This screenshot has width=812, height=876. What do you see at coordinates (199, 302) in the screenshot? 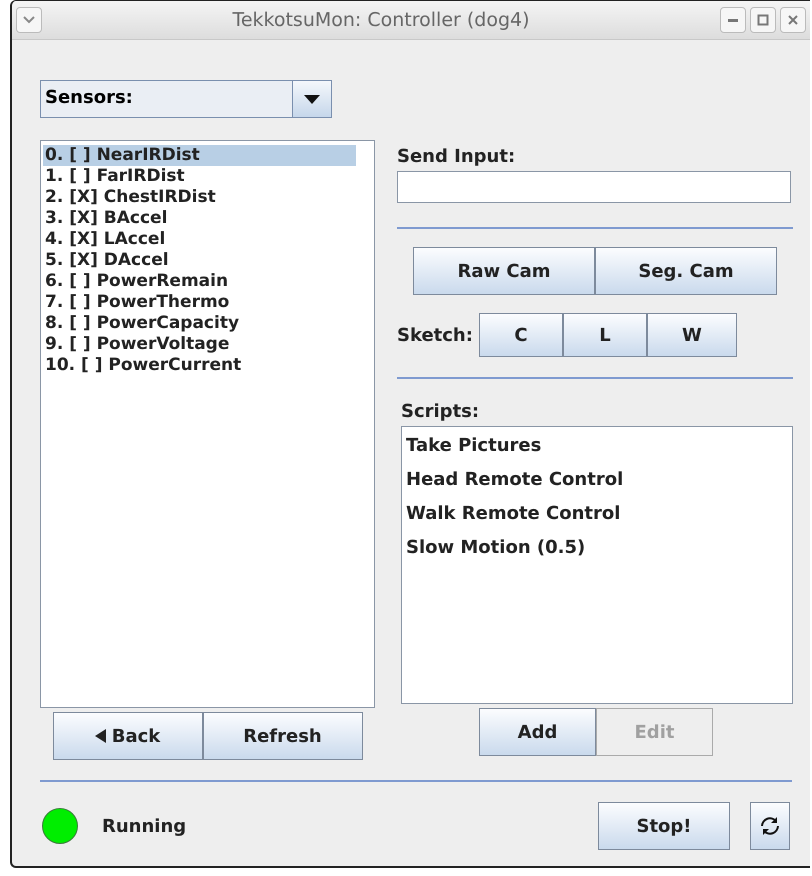
I see `sensor-list-item: 7. [ ] PowerThermo` at bounding box center [199, 302].